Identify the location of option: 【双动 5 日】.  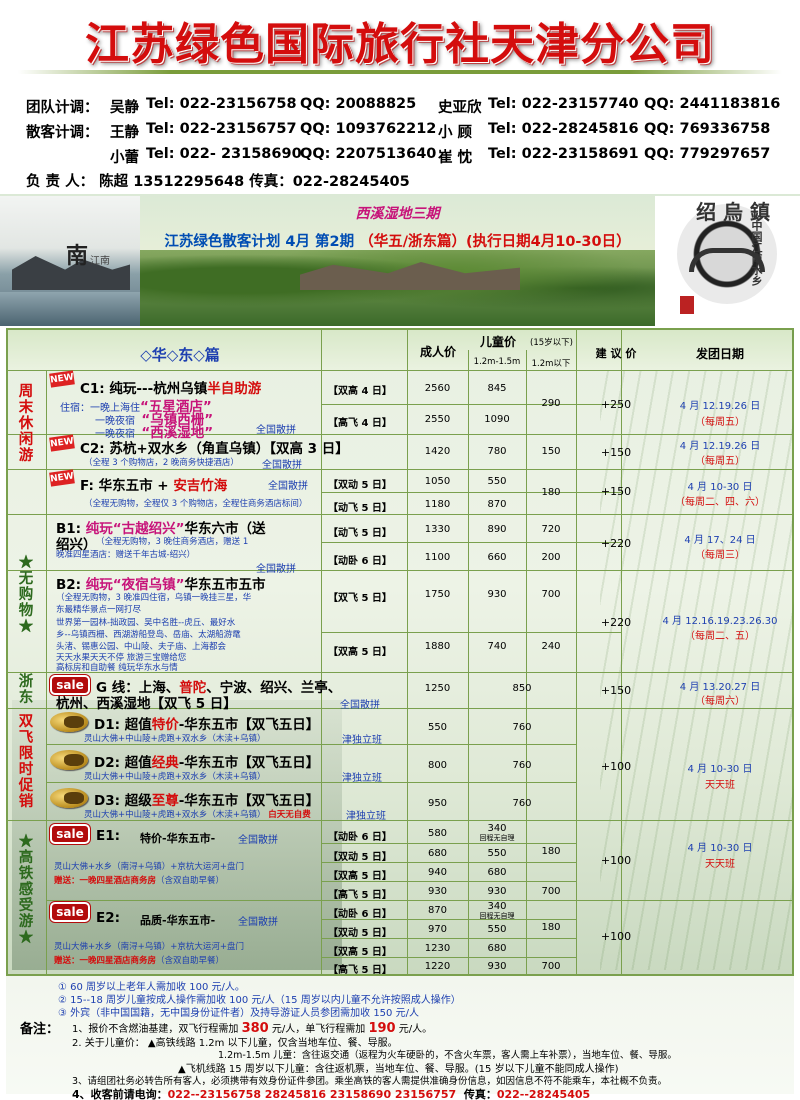
(360, 857).